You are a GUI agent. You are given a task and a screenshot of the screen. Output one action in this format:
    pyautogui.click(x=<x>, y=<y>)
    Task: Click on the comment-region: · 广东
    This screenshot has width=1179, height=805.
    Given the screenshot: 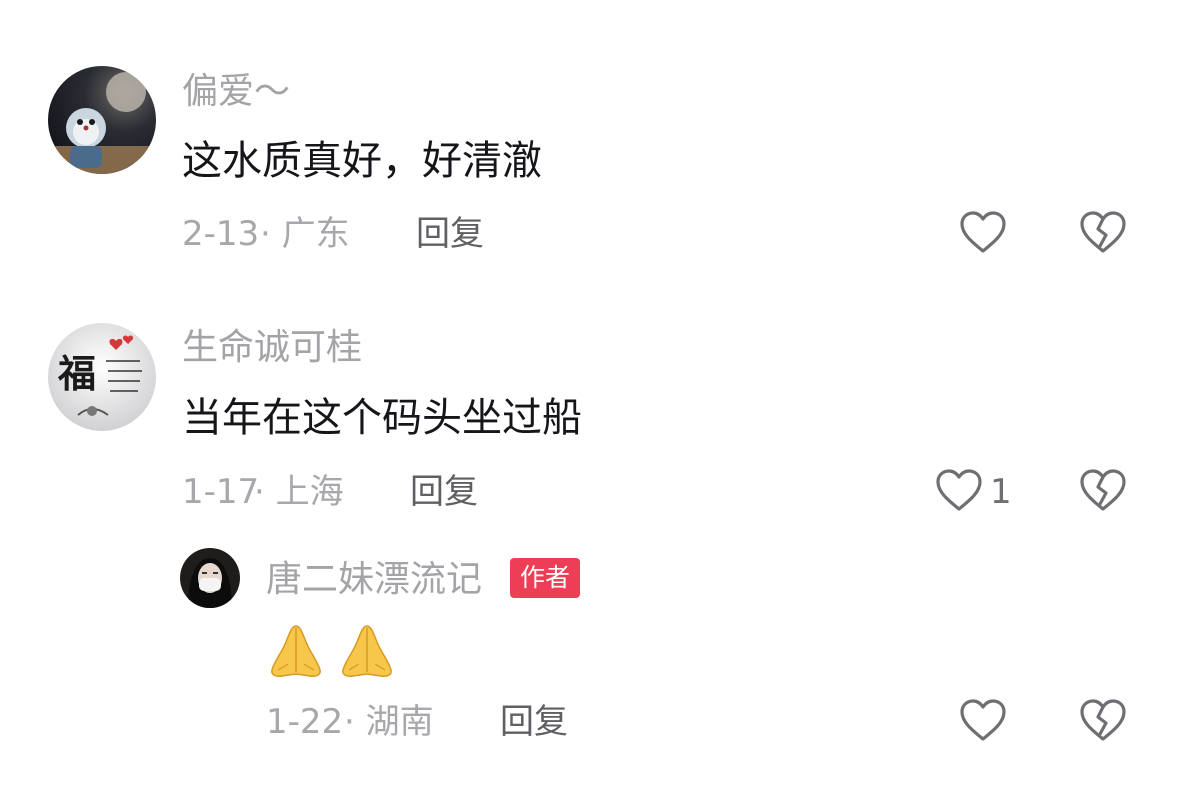 What is the action you would take?
    pyautogui.click(x=305, y=234)
    